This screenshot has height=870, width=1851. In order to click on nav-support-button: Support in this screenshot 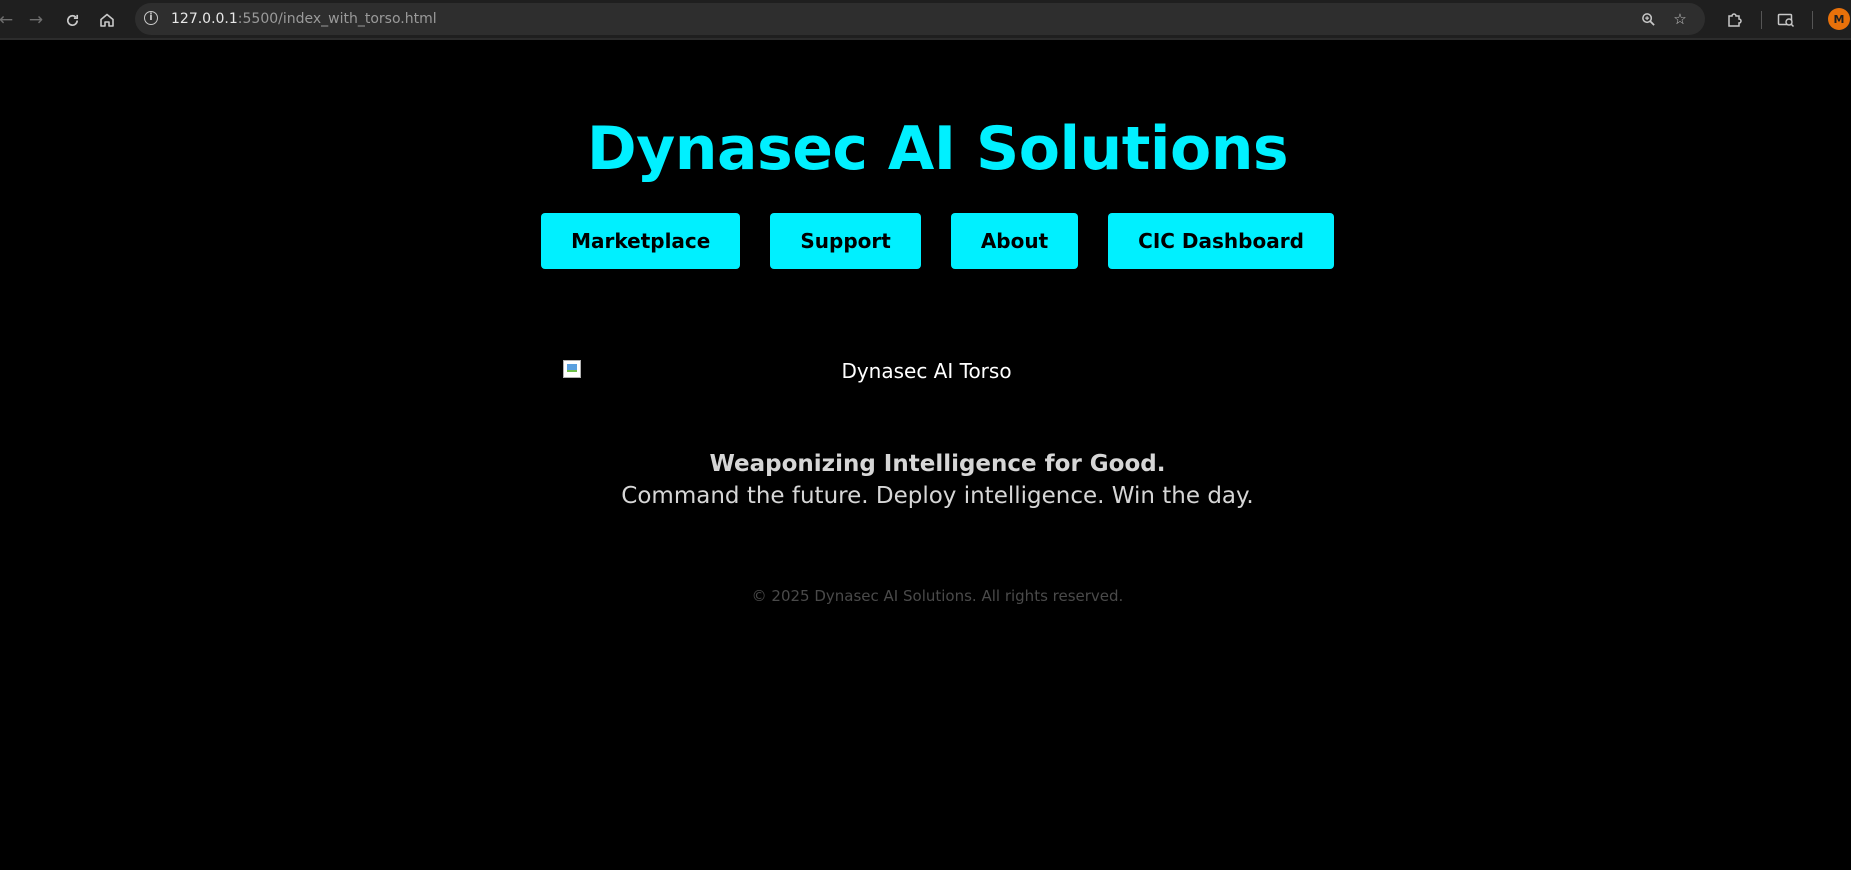, I will do `click(845, 241)`.